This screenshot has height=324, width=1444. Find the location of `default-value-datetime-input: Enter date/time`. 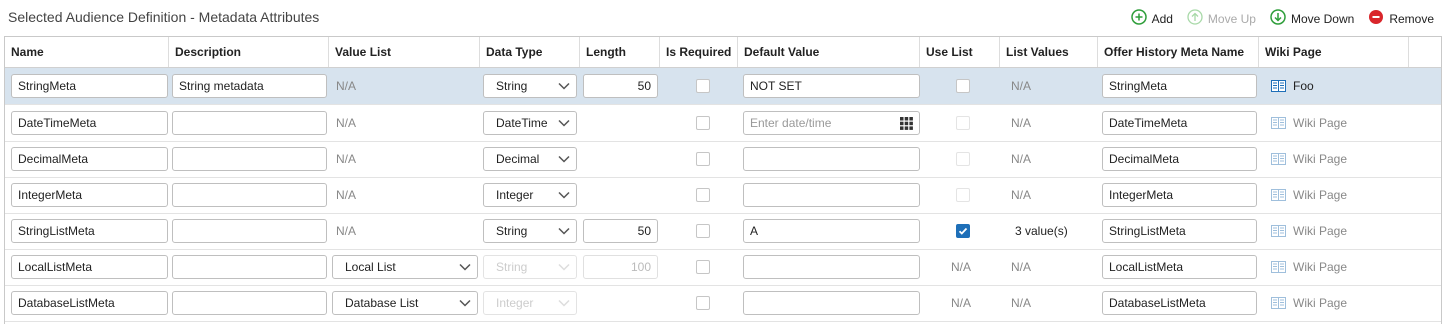

default-value-datetime-input: Enter date/time is located at coordinates (831, 123).